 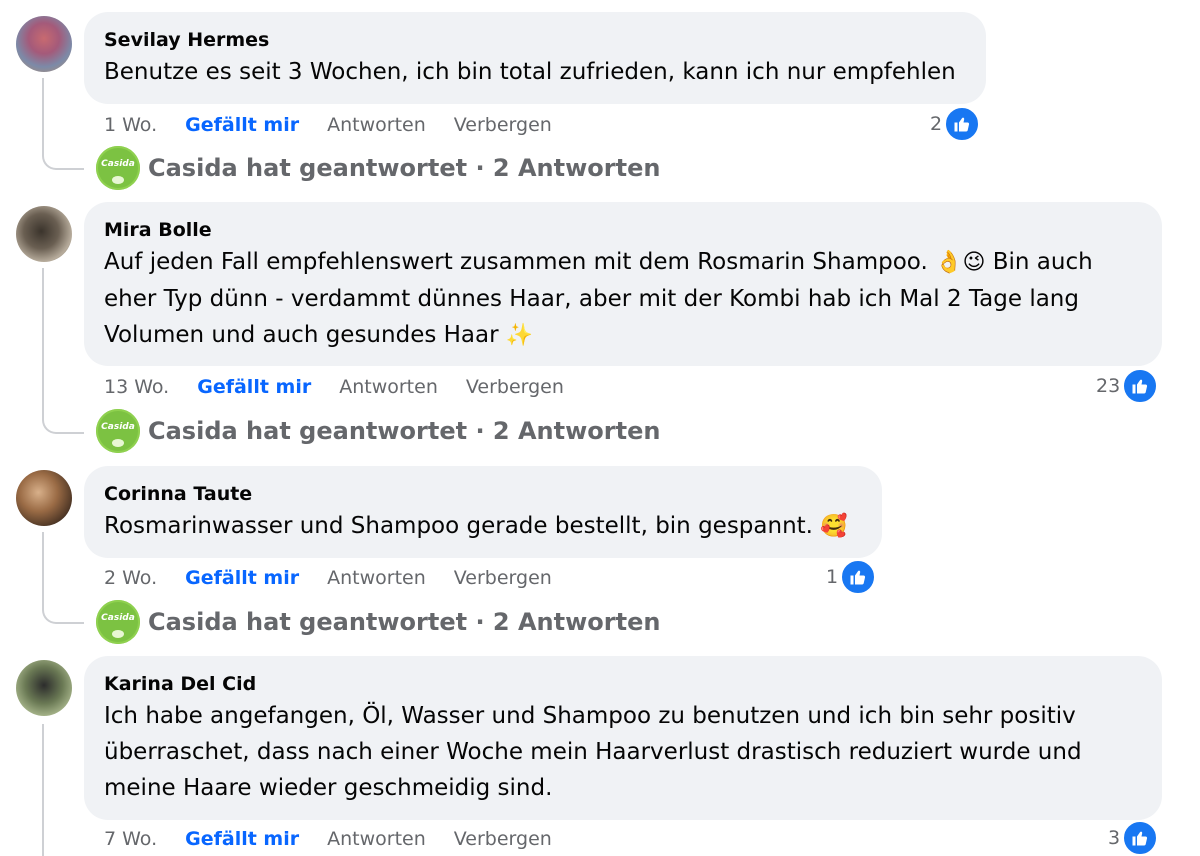 What do you see at coordinates (832, 577) in the screenshot?
I see `reaction-count: 1` at bounding box center [832, 577].